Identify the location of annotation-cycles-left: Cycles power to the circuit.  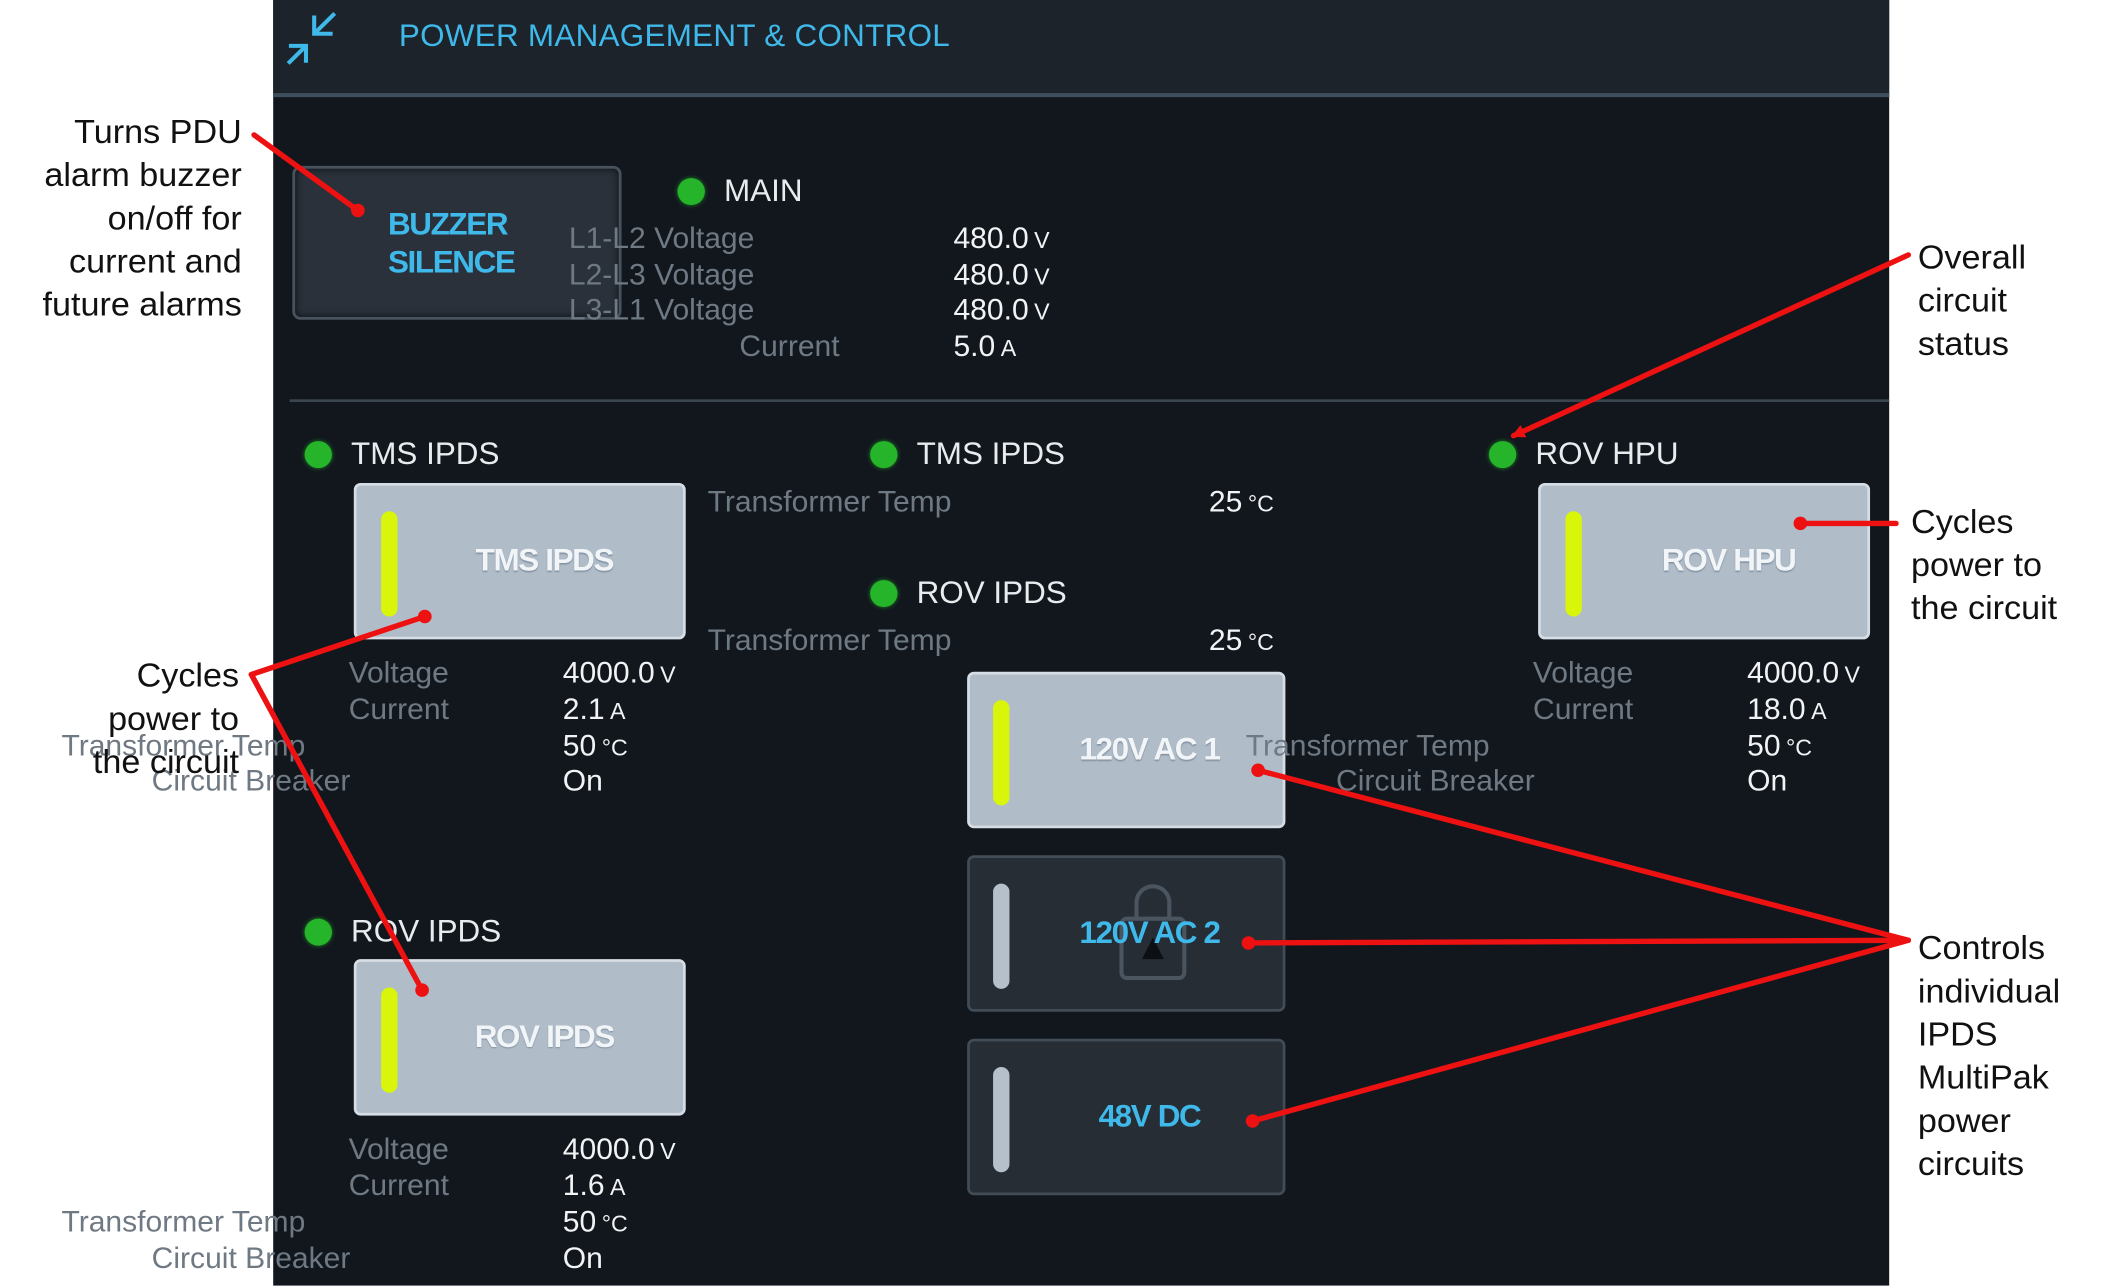
(119, 719).